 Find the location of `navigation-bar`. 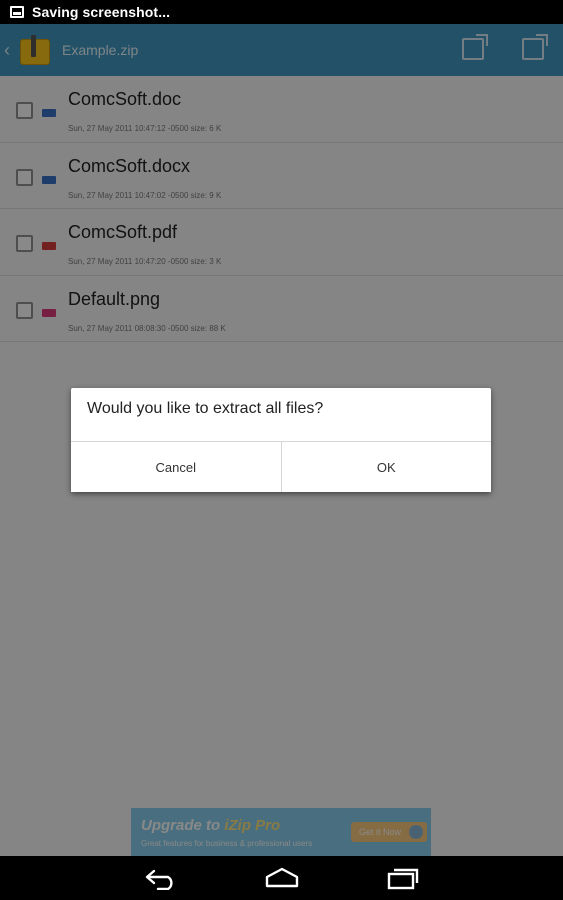

navigation-bar is located at coordinates (281, 878).